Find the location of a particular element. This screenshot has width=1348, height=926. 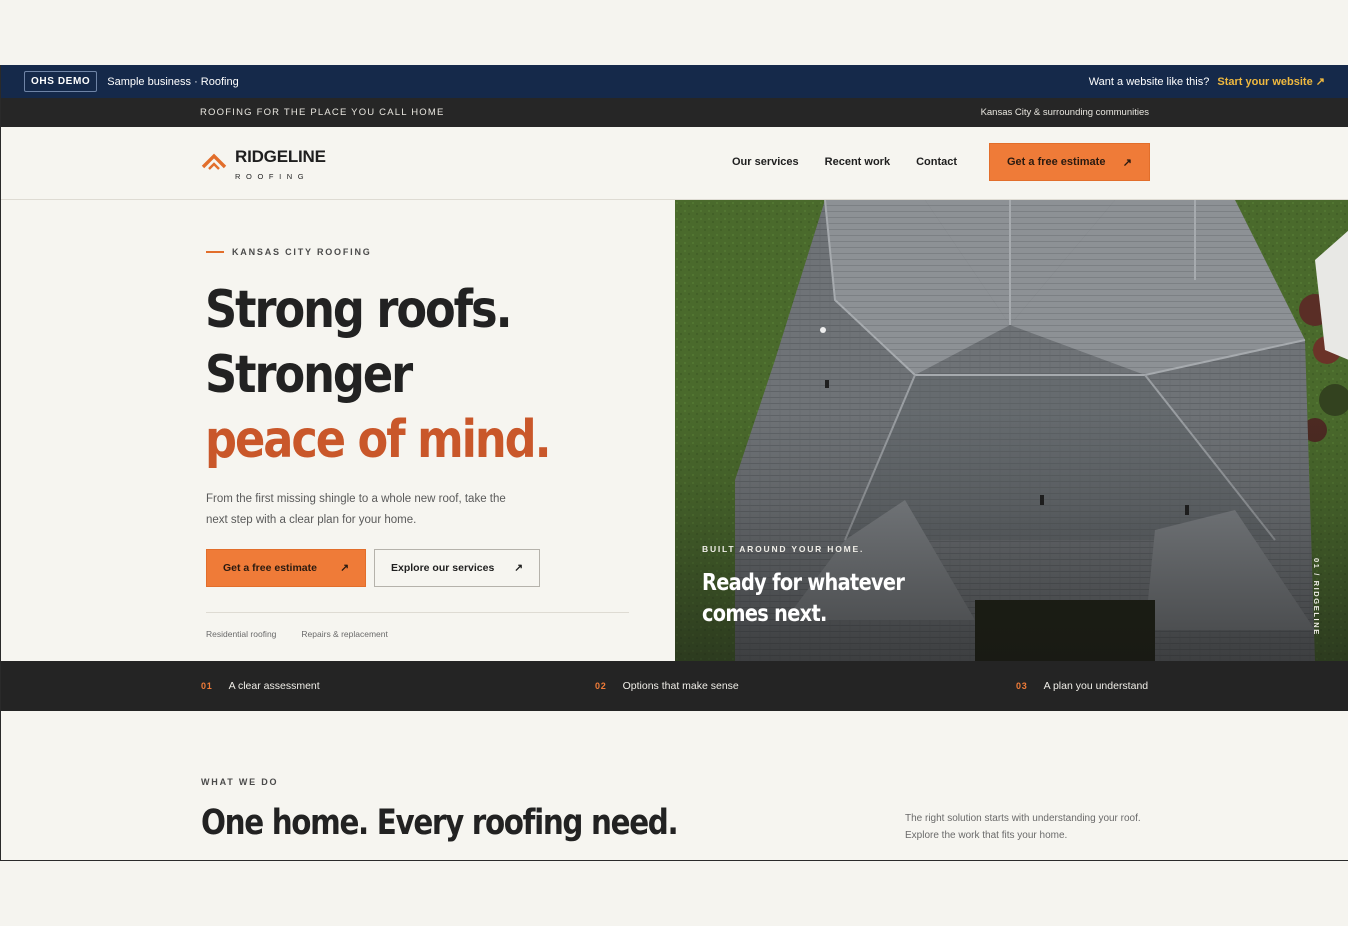

nav-contact: Contact is located at coordinates (936, 162).